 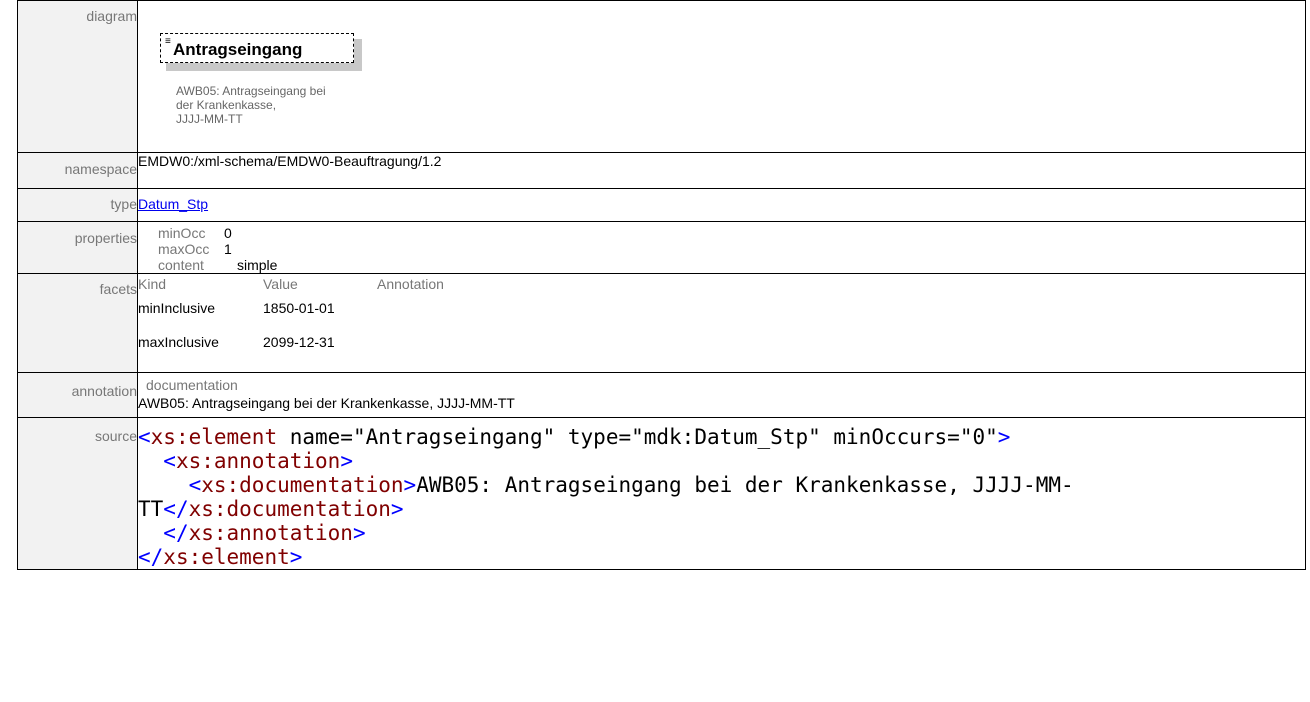 I want to click on facet-row: minInclusive 1850-01-01, so click(x=721, y=308).